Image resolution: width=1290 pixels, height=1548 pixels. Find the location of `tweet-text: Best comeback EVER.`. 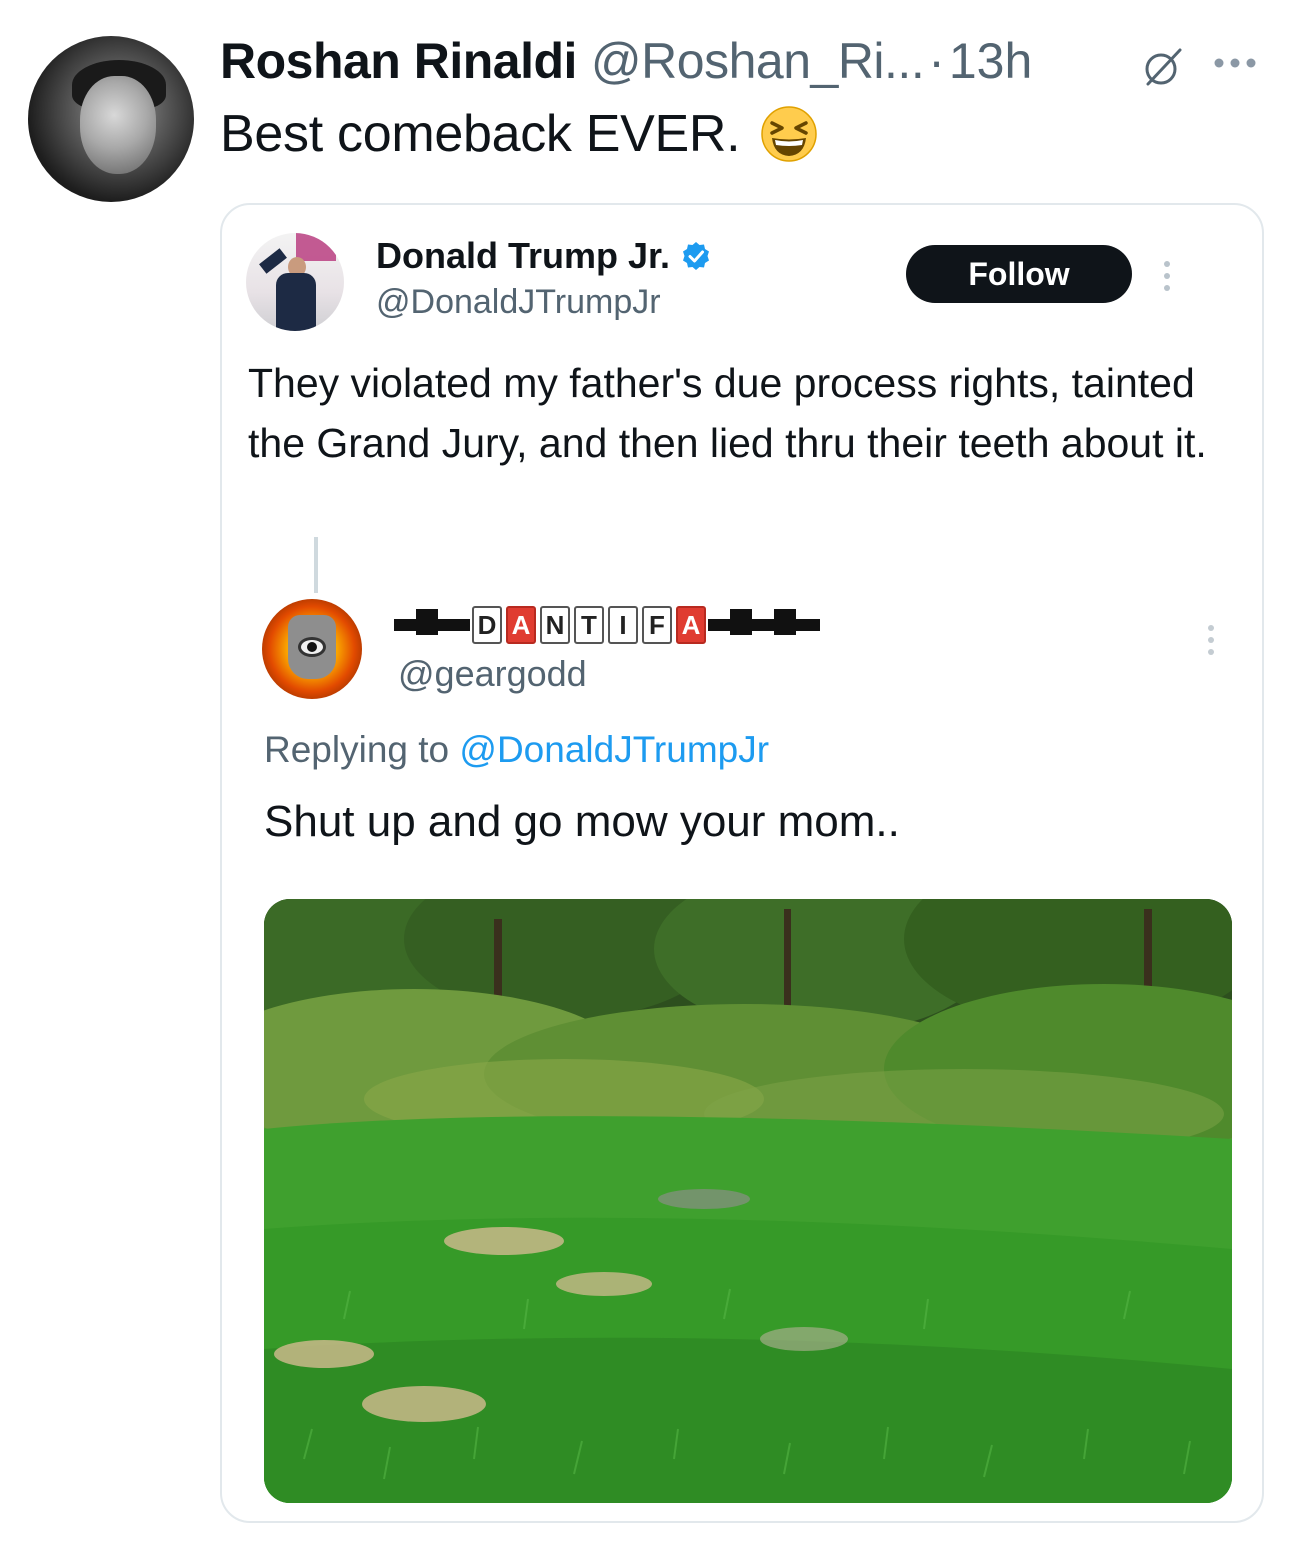

tweet-text: Best comeback EVER. is located at coordinates (519, 134).